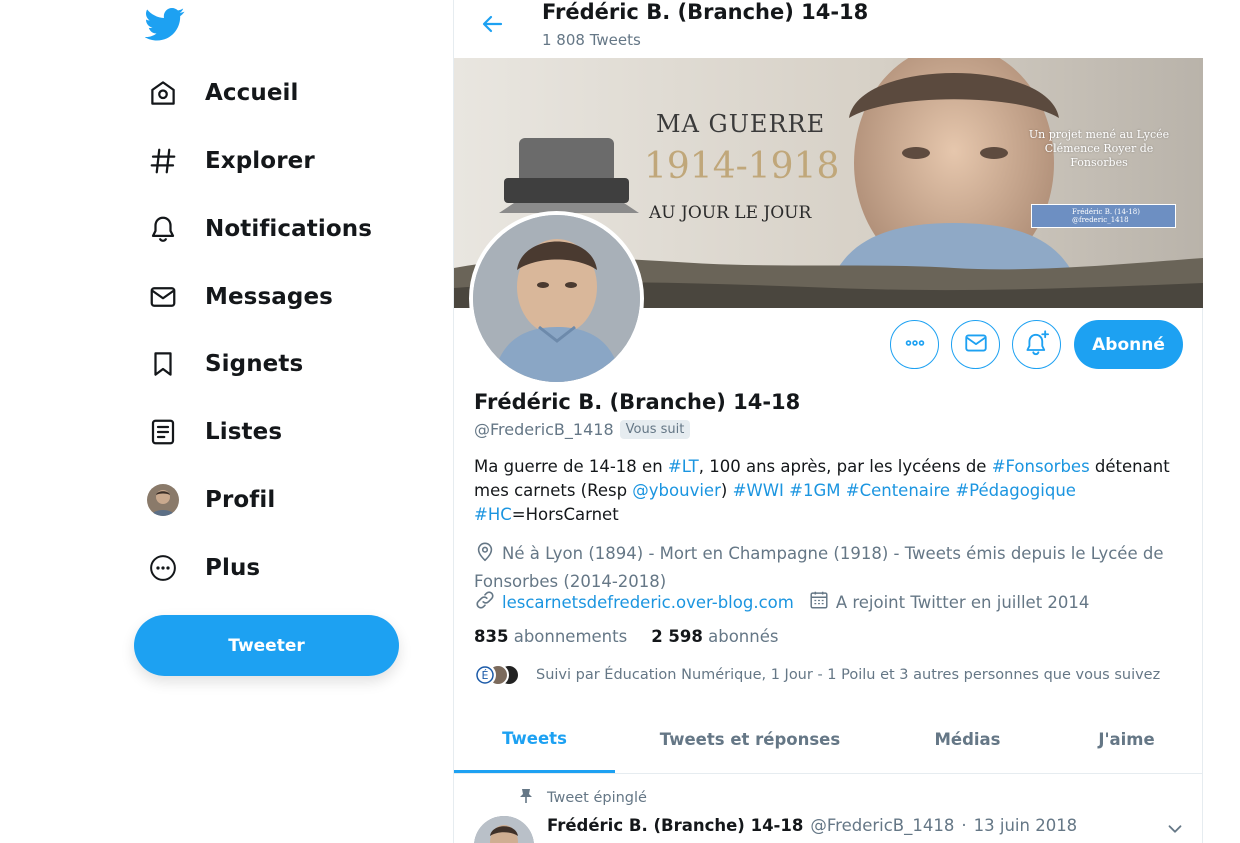 The image size is (1240, 843). Describe the element at coordinates (534, 739) in the screenshot. I see `tab-tweets: Tweets` at that location.